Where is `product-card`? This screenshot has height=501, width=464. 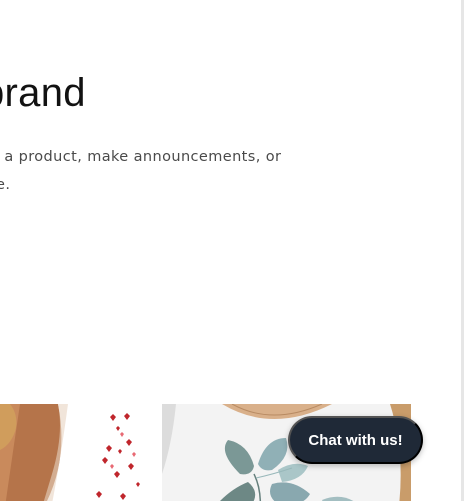 product-card is located at coordinates (75, 452).